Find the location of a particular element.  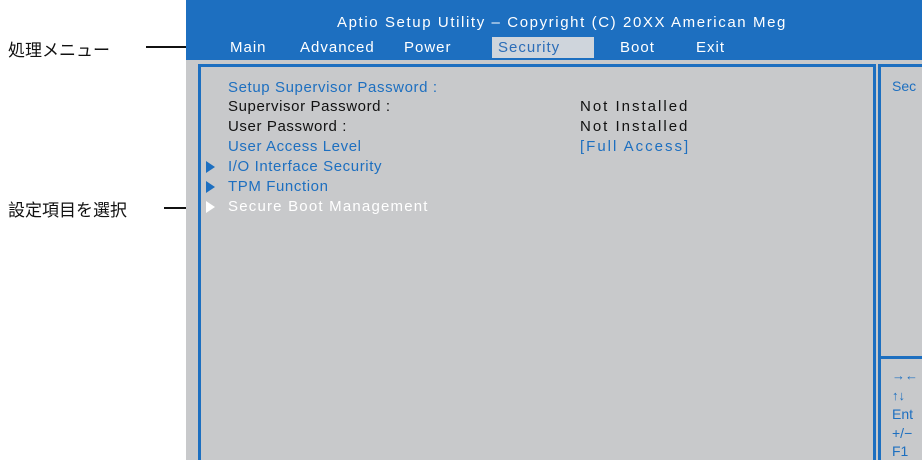

help-key-left-right: →← is located at coordinates (905, 375).